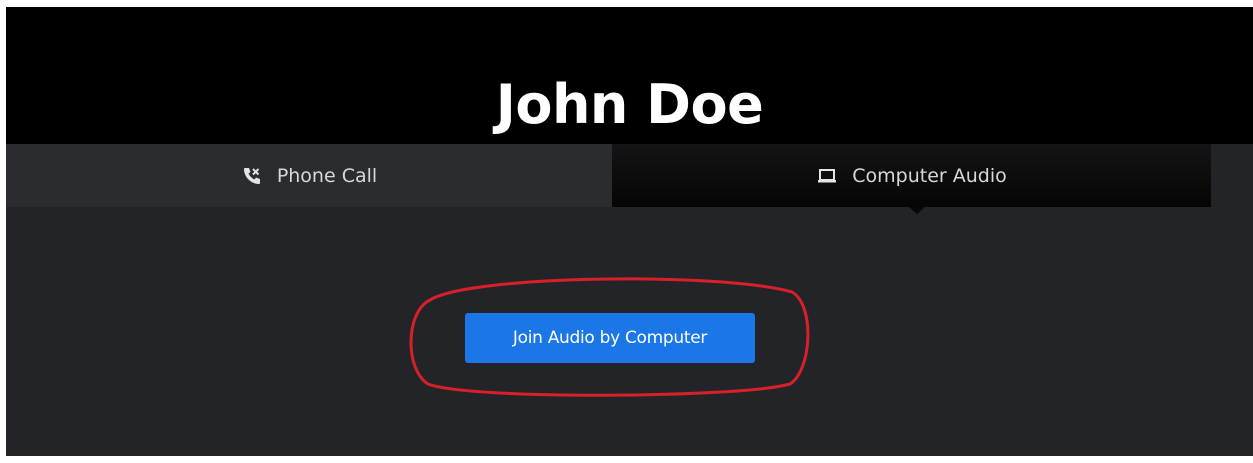  I want to click on laptop-icon, so click(827, 176).